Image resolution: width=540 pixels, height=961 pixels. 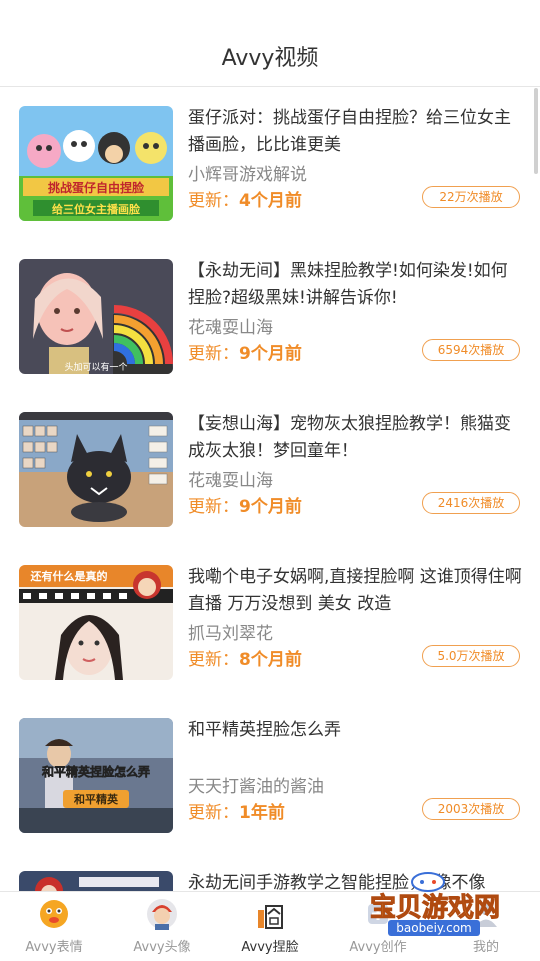 I want to click on avatar-icon, so click(x=162, y=914).